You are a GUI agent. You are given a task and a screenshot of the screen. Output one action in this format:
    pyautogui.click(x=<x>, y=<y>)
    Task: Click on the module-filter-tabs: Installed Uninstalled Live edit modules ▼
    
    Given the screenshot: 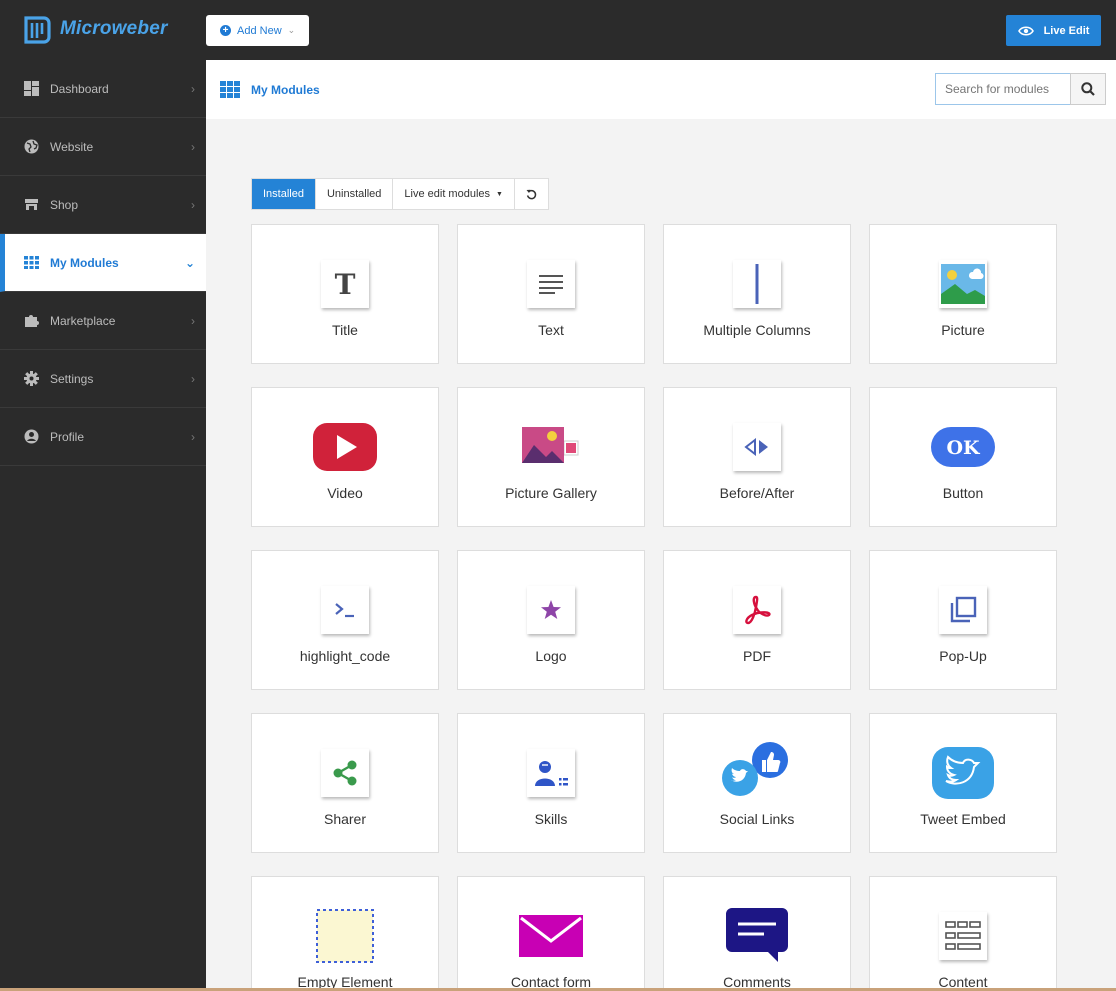 What is the action you would take?
    pyautogui.click(x=400, y=194)
    